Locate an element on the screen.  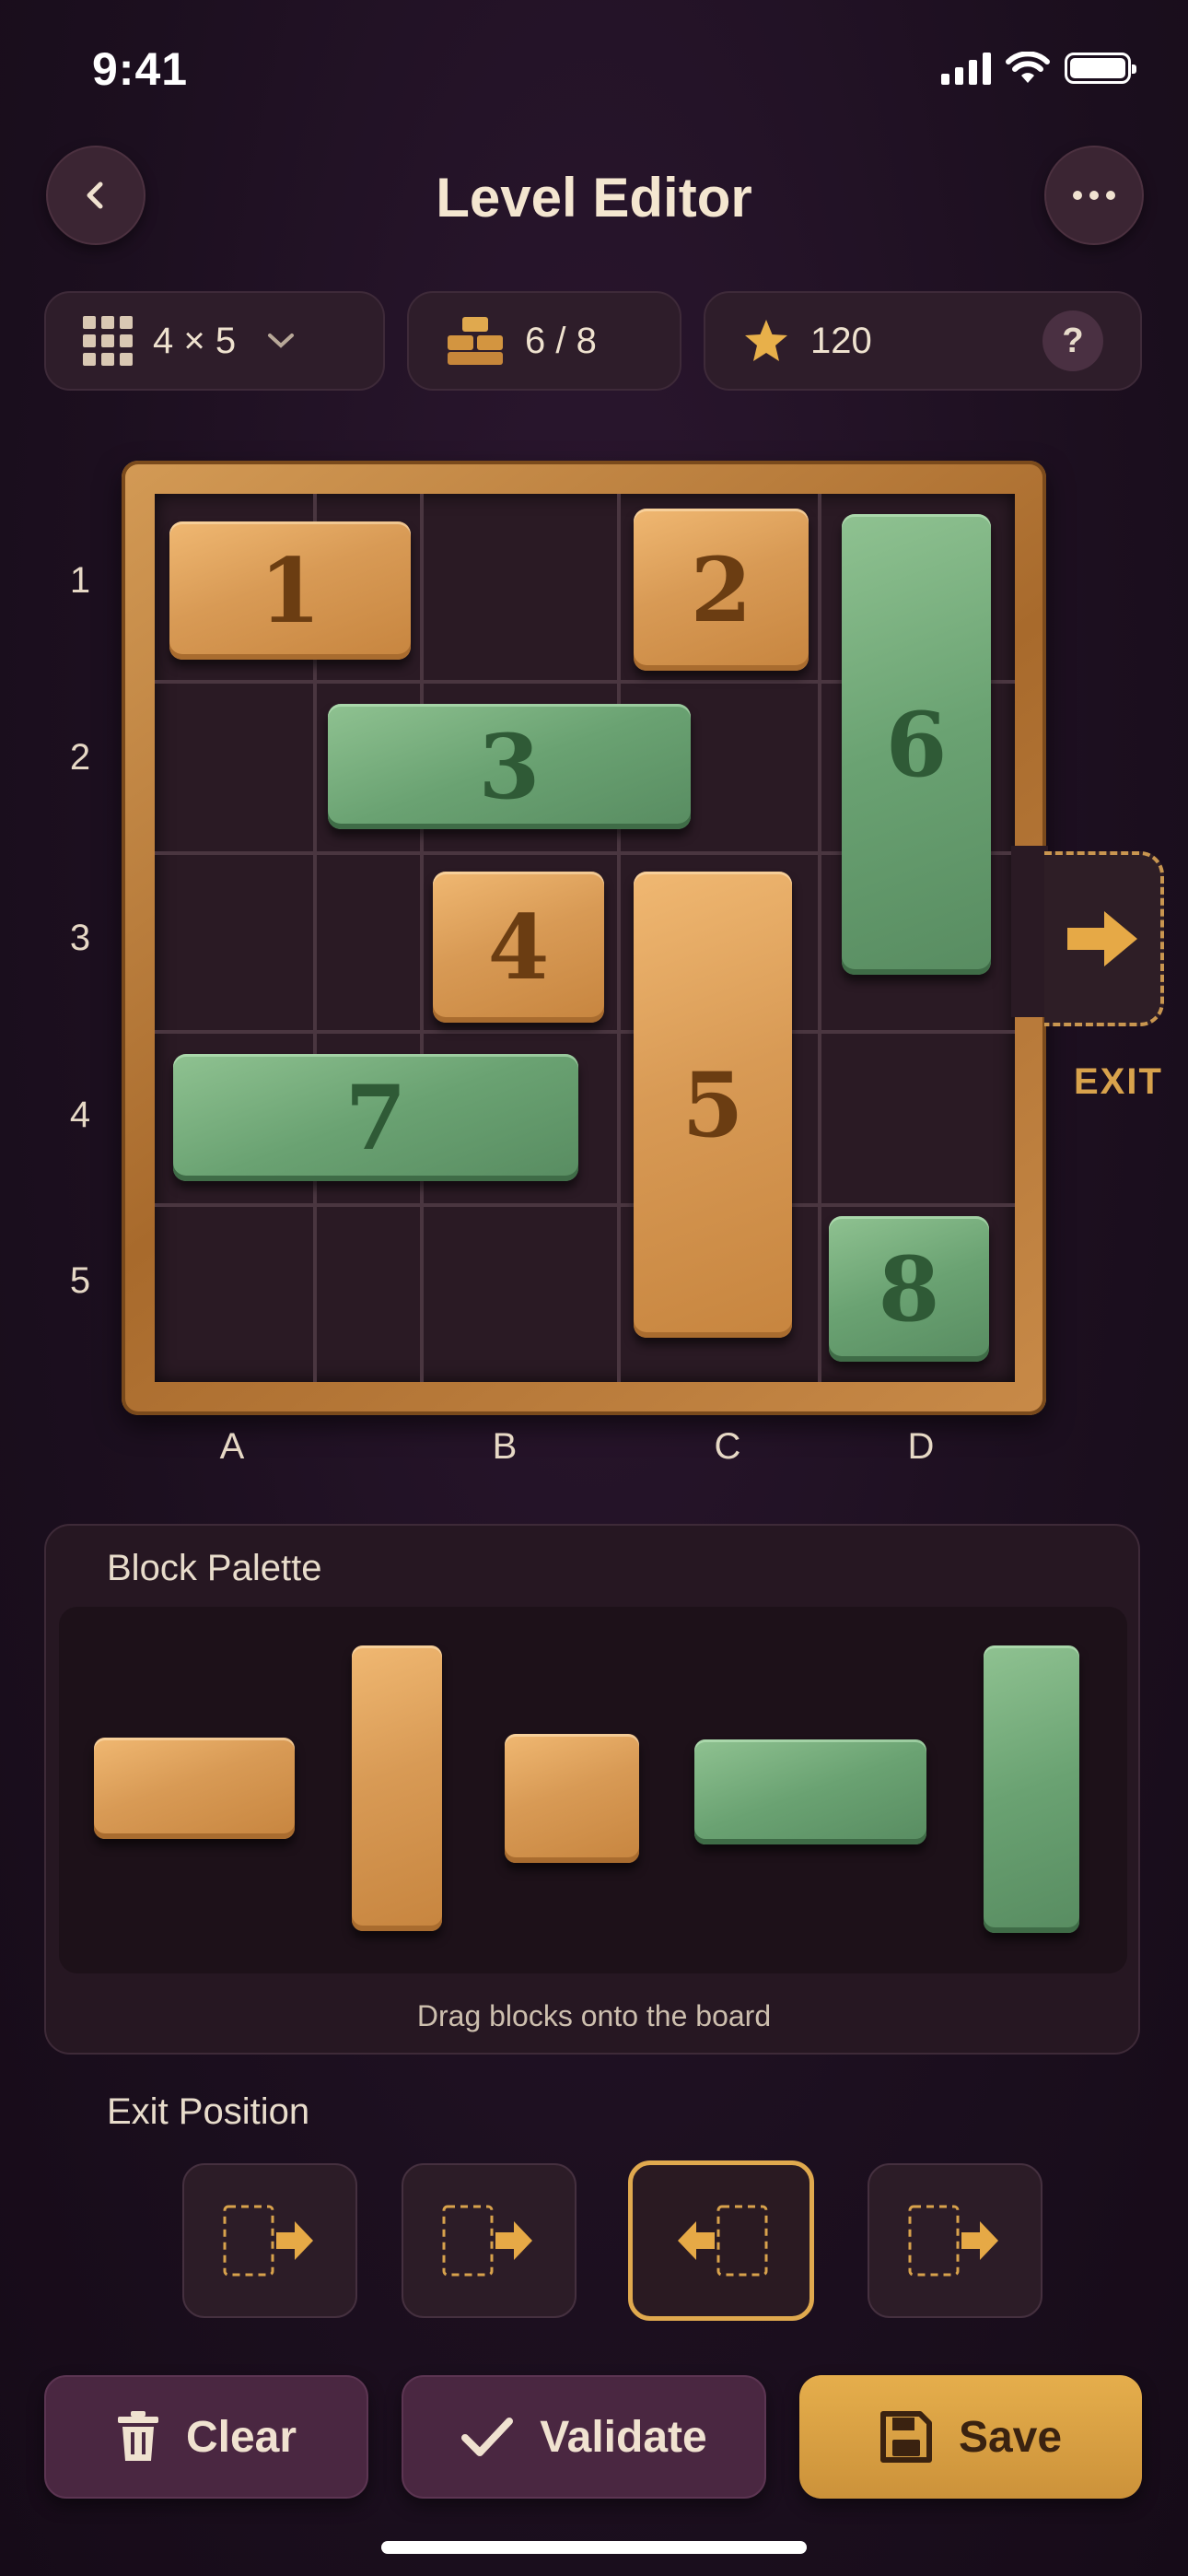
checkmark-icon is located at coordinates (487, 2437).